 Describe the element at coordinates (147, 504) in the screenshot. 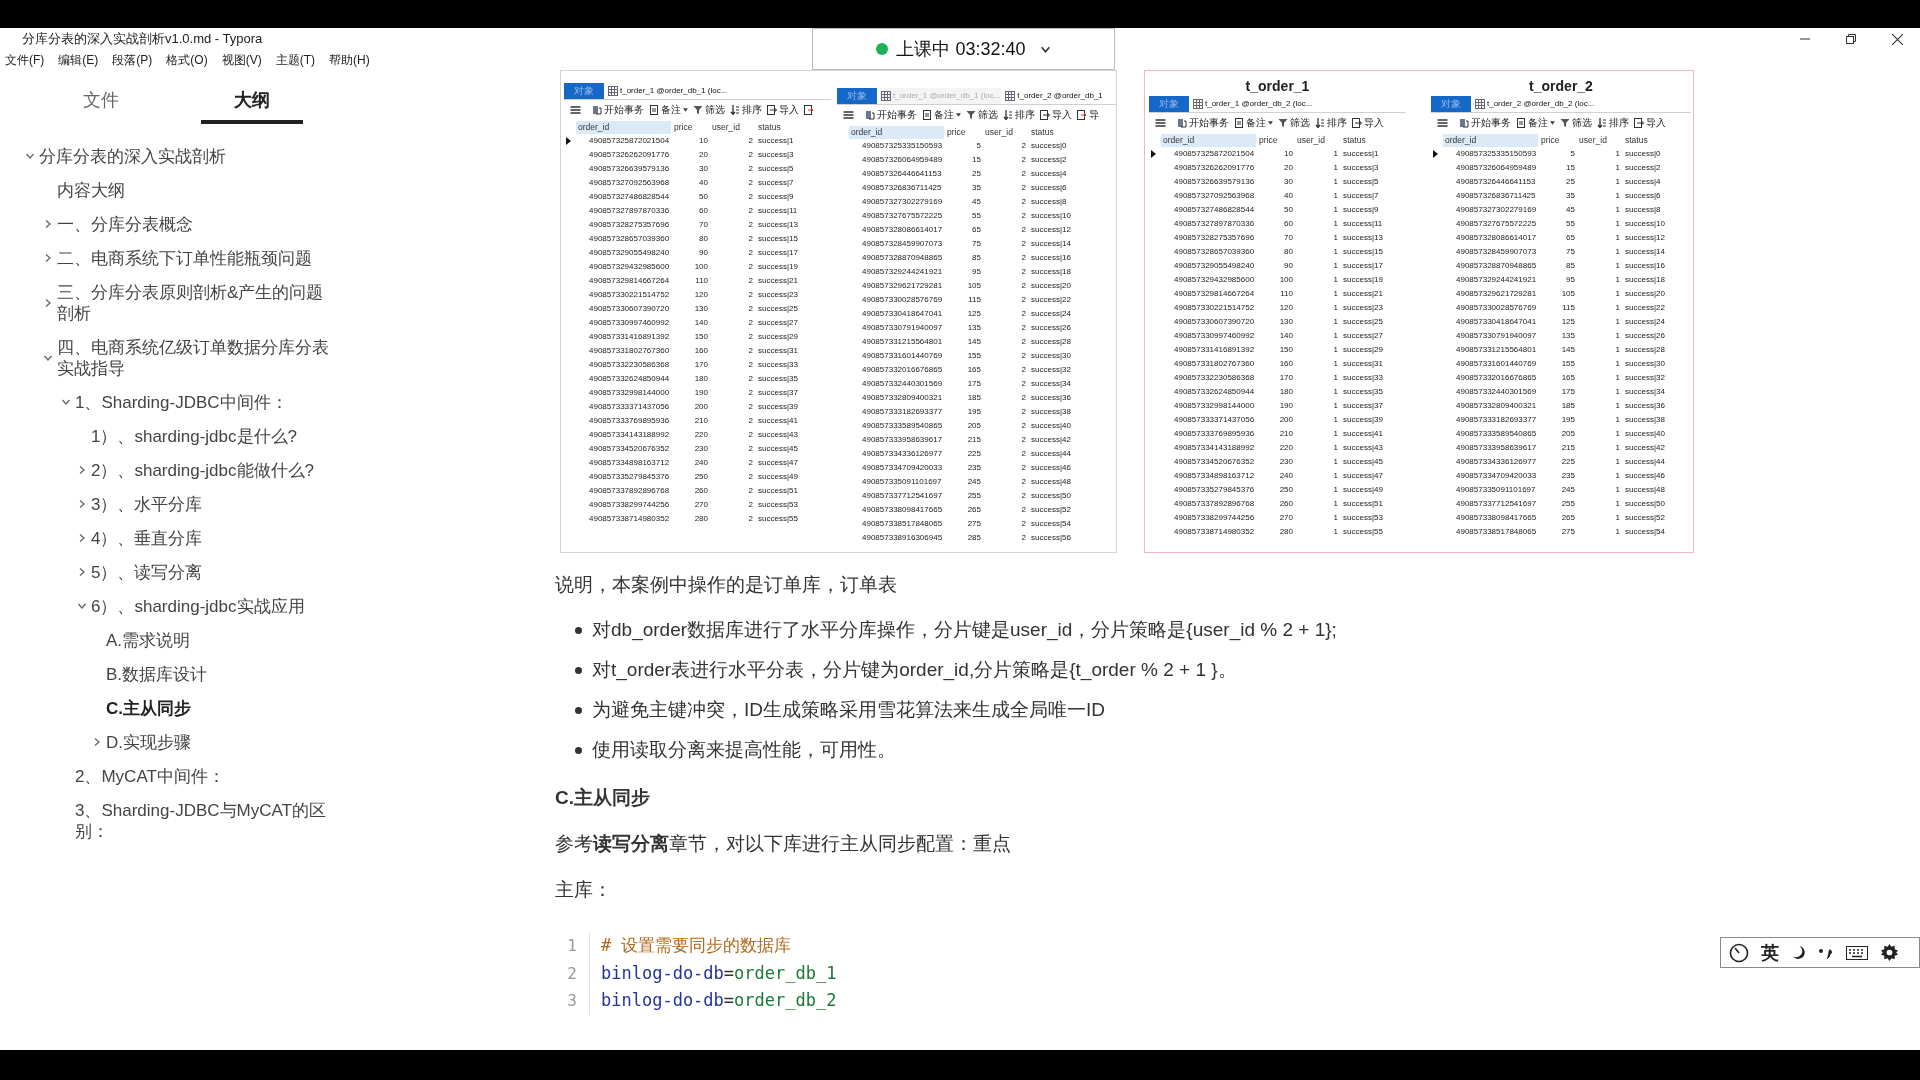

I see `outline-item: 3）、水平分库` at that location.